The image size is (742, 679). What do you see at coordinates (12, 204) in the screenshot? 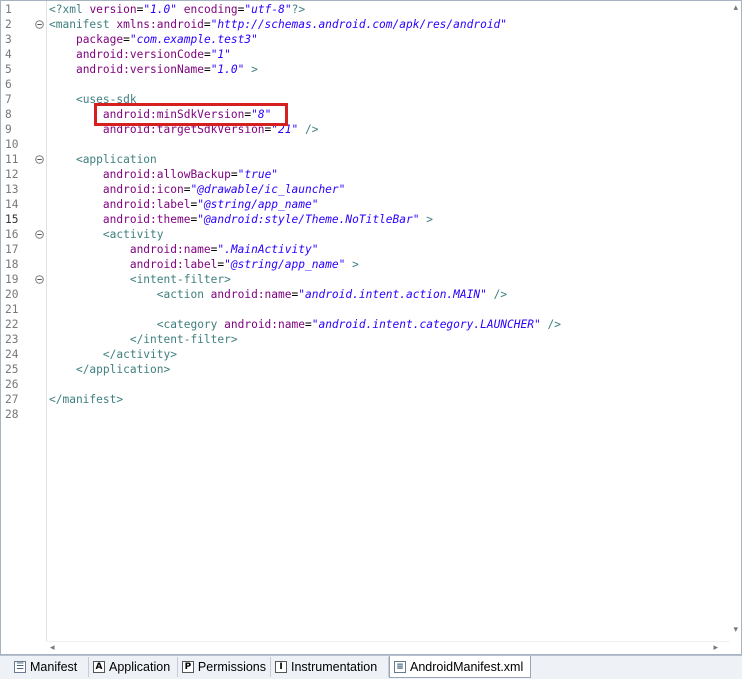
I see `line-number: 14` at bounding box center [12, 204].